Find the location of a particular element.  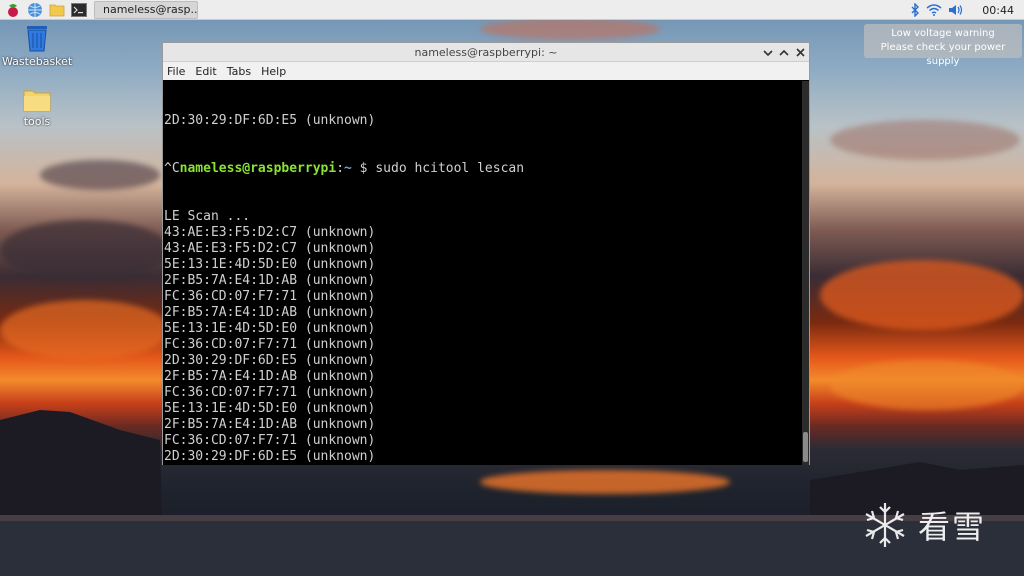

snowflake-icon is located at coordinates (885, 525).